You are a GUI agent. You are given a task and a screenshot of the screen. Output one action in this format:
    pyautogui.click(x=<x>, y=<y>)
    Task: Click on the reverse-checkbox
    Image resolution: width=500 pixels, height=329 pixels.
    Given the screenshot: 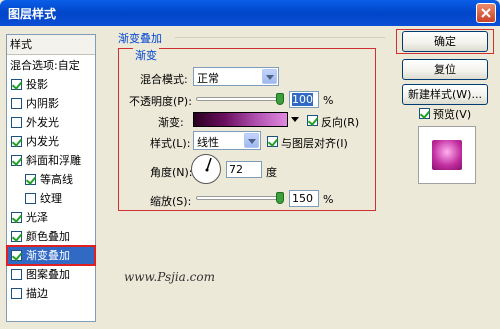 What is the action you would take?
    pyautogui.click(x=312, y=120)
    